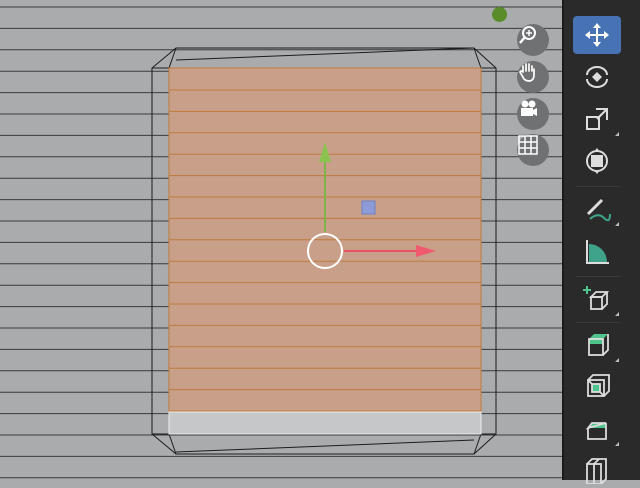 This screenshot has width=640, height=488. I want to click on scale-icon, so click(597, 119).